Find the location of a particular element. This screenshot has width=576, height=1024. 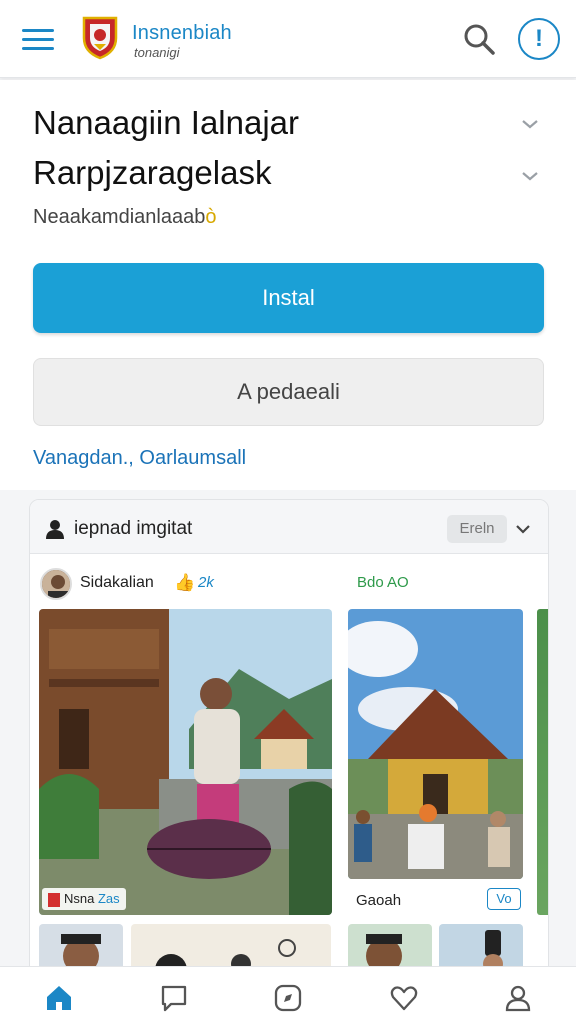

photo-tag-extra: Zas is located at coordinates (108, 898).